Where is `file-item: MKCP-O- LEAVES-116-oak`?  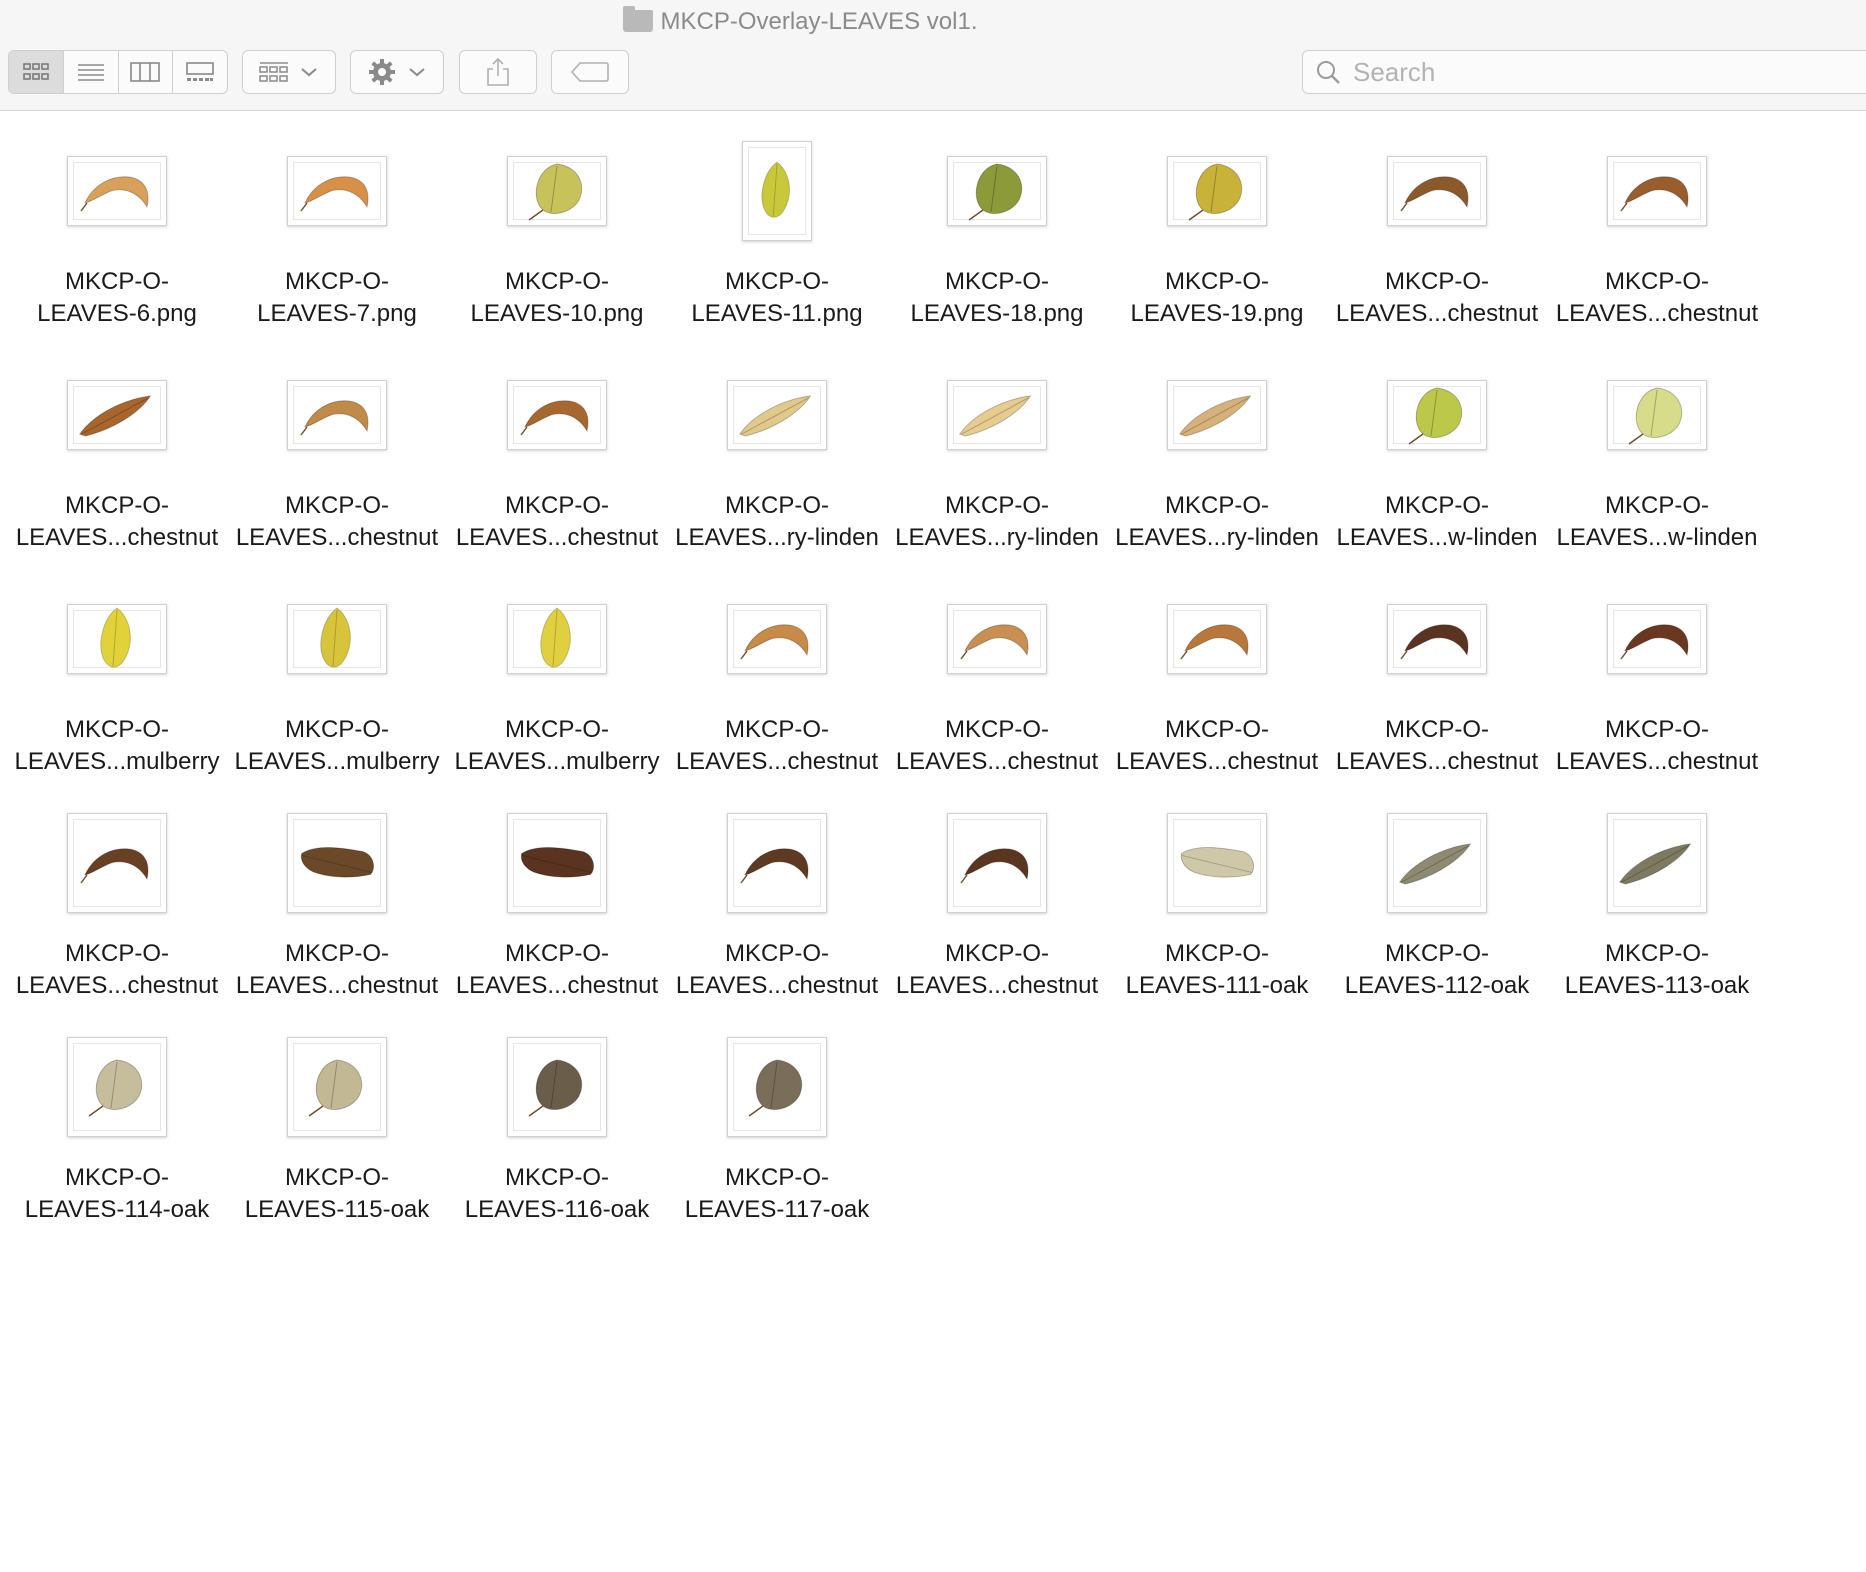 file-item: MKCP-O- LEAVES-116-oak is located at coordinates (557, 1136).